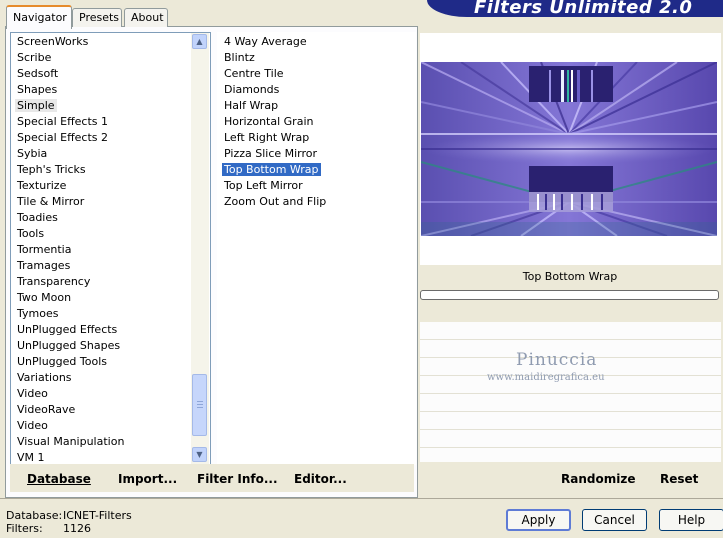  Describe the element at coordinates (691, 520) in the screenshot. I see `help-button: Help` at that location.